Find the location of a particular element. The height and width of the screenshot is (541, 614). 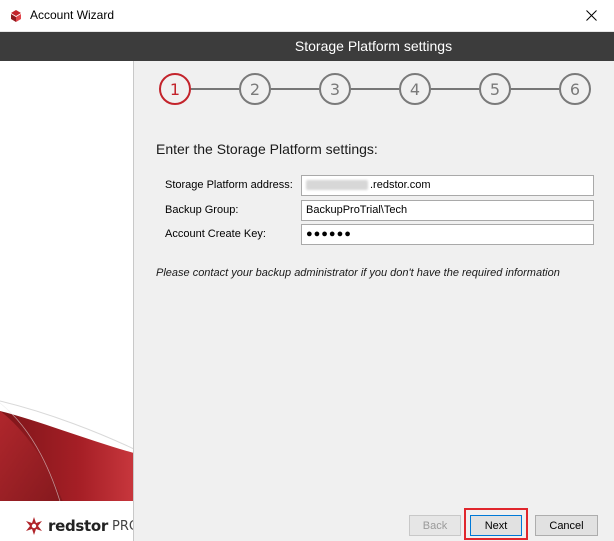

storage-platform-address-value: .redstor.com is located at coordinates (400, 185).